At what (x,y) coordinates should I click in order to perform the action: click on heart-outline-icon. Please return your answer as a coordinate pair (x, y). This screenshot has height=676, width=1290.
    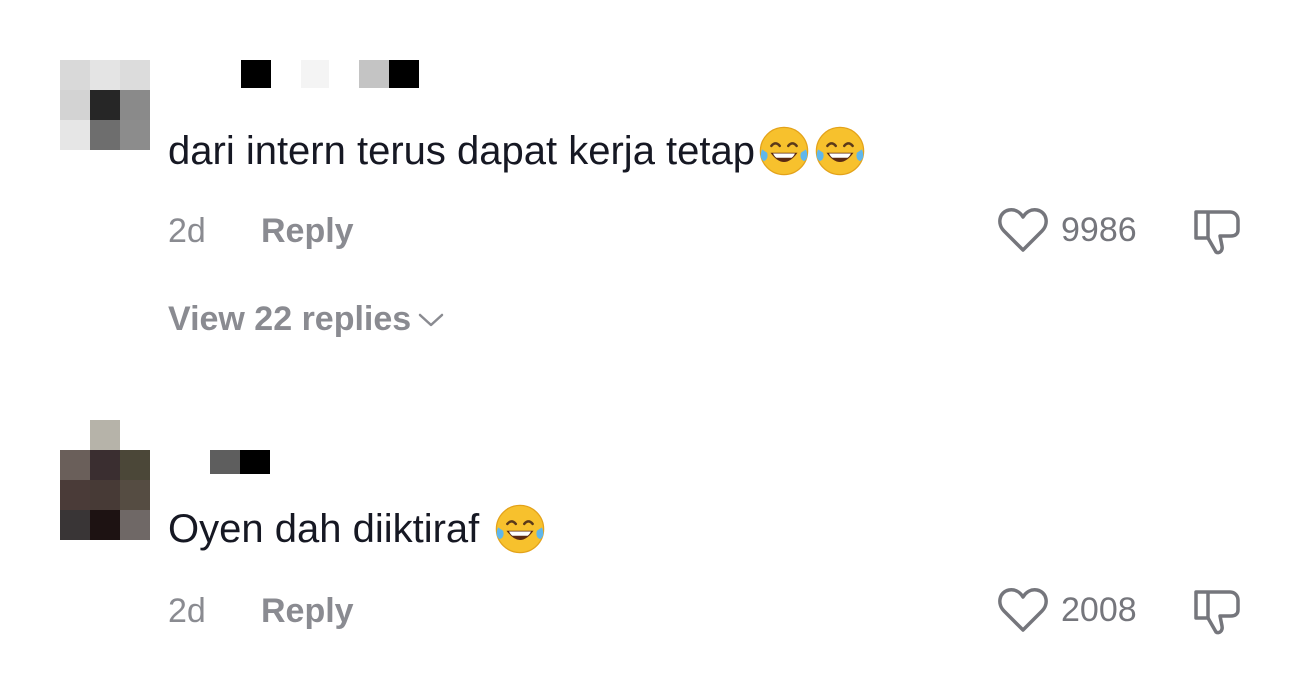
    Looking at the image, I should click on (1023, 610).